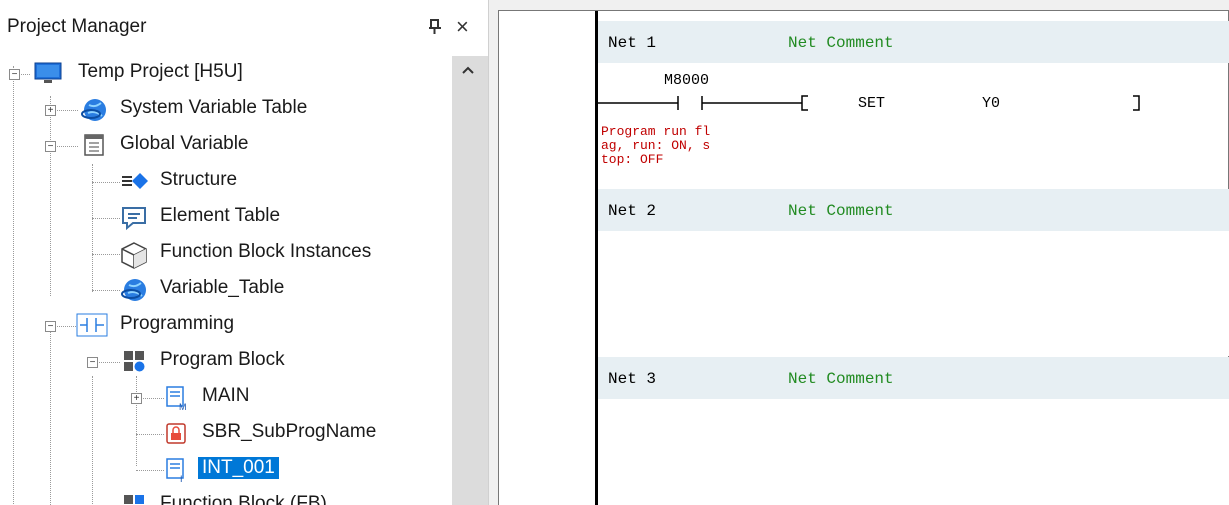 This screenshot has height=505, width=1229. Describe the element at coordinates (234, 469) in the screenshot. I see `tree-item-int-001: I INT_001` at that location.